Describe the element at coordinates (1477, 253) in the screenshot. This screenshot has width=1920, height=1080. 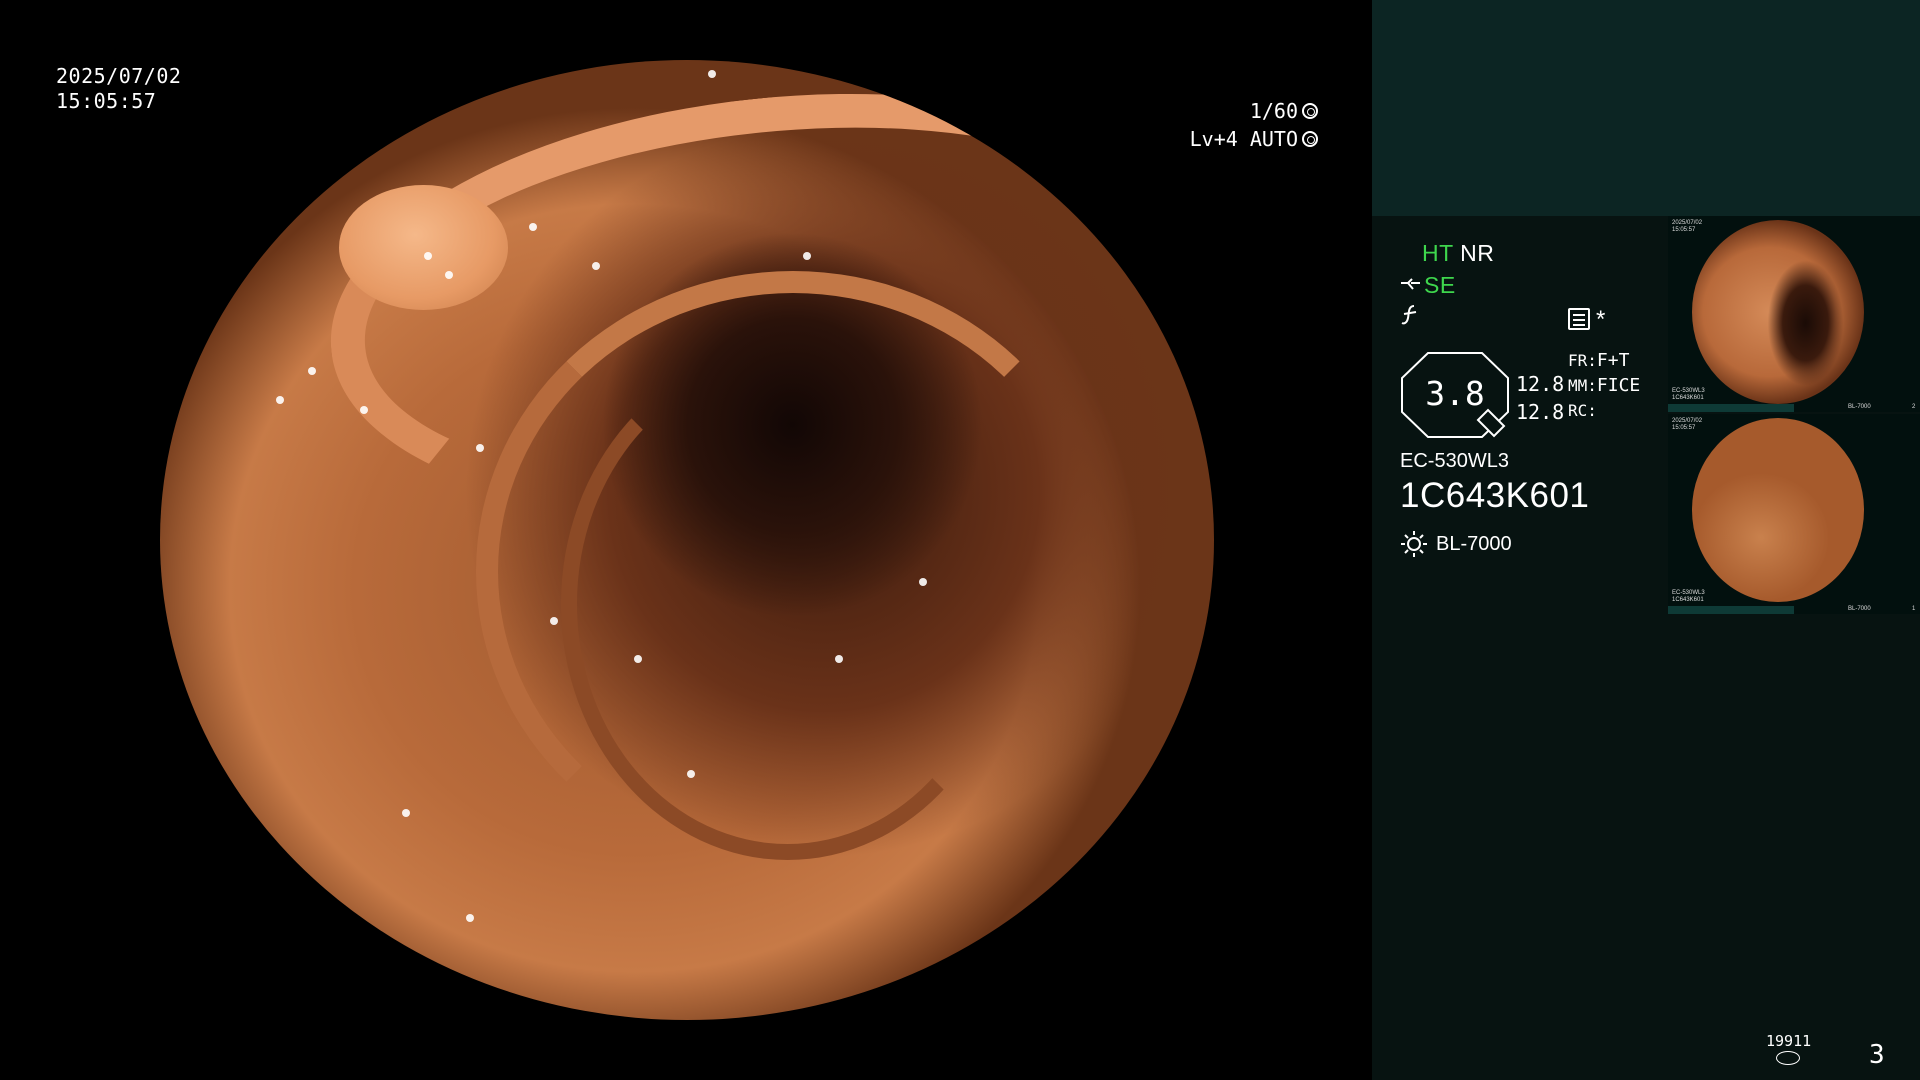
I see `nr-indicator: NR` at that location.